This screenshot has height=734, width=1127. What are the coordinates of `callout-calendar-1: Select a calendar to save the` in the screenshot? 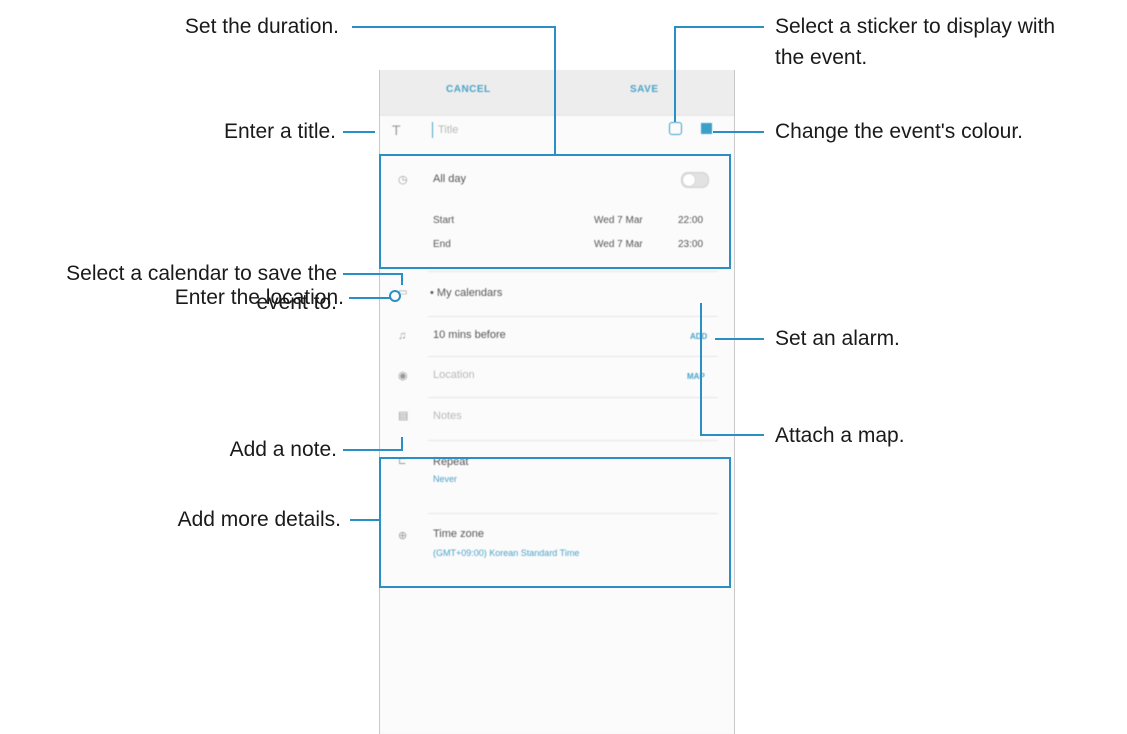 It's located at (201, 273).